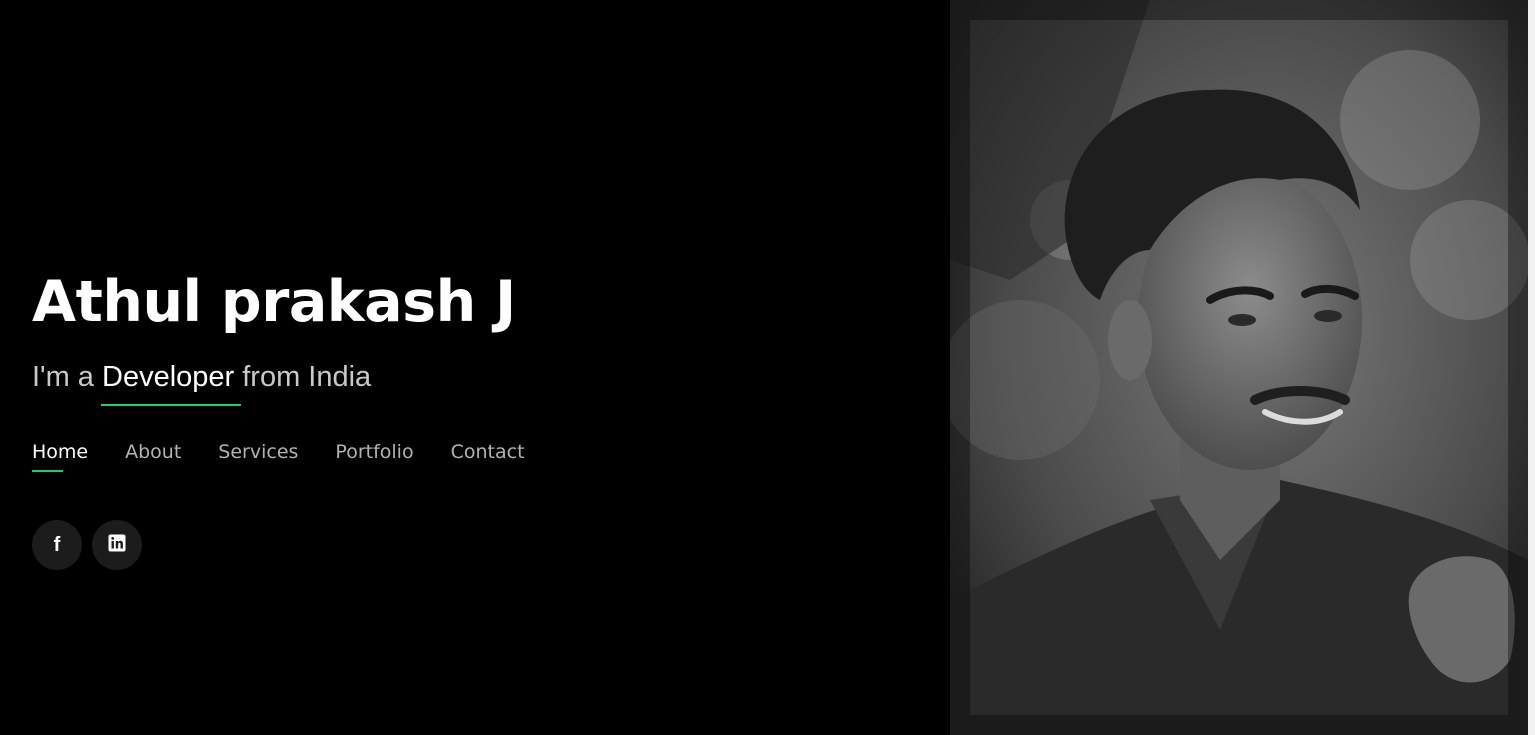 This screenshot has height=735, width=1535. I want to click on facebook-icon: f, so click(57, 545).